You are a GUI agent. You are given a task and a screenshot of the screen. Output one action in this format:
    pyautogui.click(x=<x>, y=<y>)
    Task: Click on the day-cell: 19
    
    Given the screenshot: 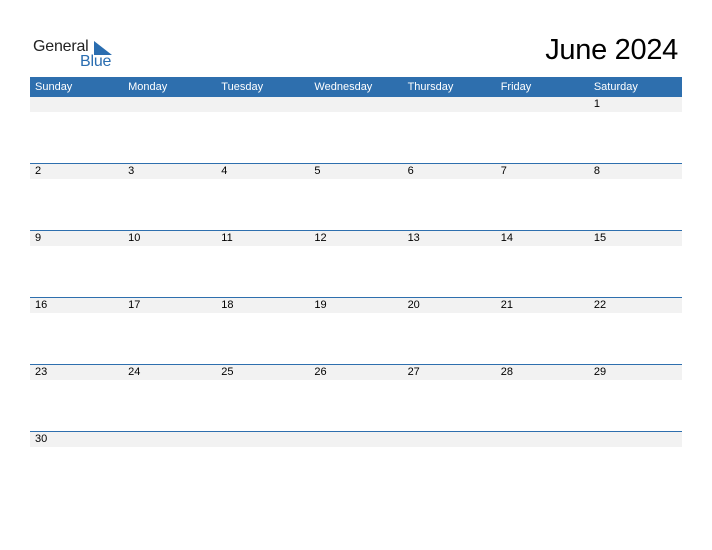 What is the action you would take?
    pyautogui.click(x=356, y=305)
    